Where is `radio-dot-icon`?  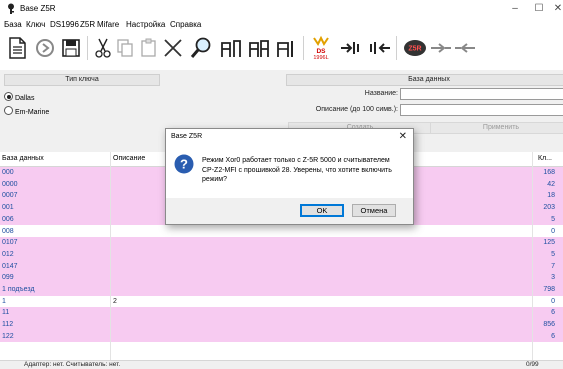
radio-dot-icon is located at coordinates (8, 110).